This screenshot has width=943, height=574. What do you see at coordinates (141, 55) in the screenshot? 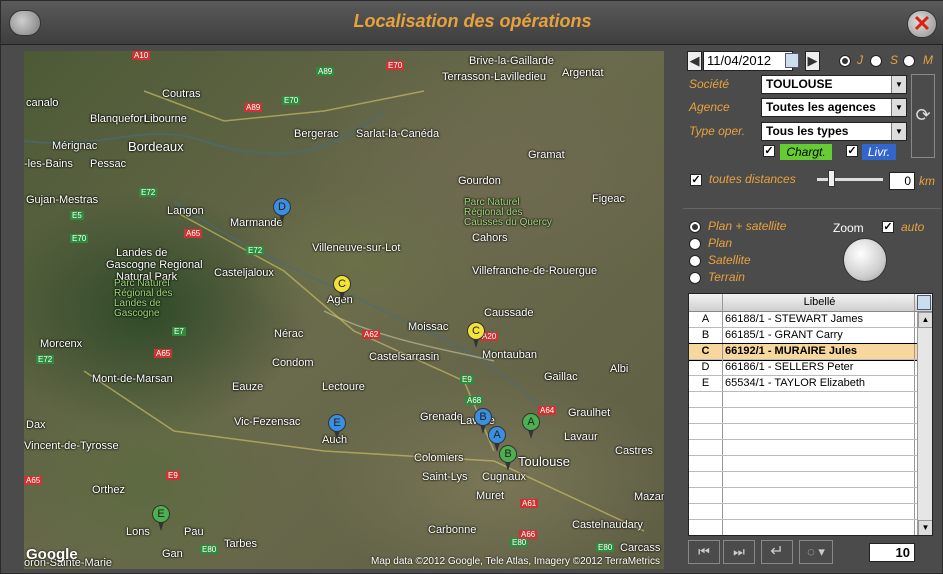
I see `road-shield: A10` at bounding box center [141, 55].